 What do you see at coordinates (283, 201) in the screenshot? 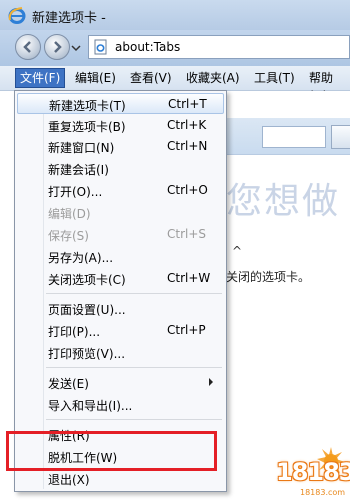
I see `page-heading: 您想做` at bounding box center [283, 201].